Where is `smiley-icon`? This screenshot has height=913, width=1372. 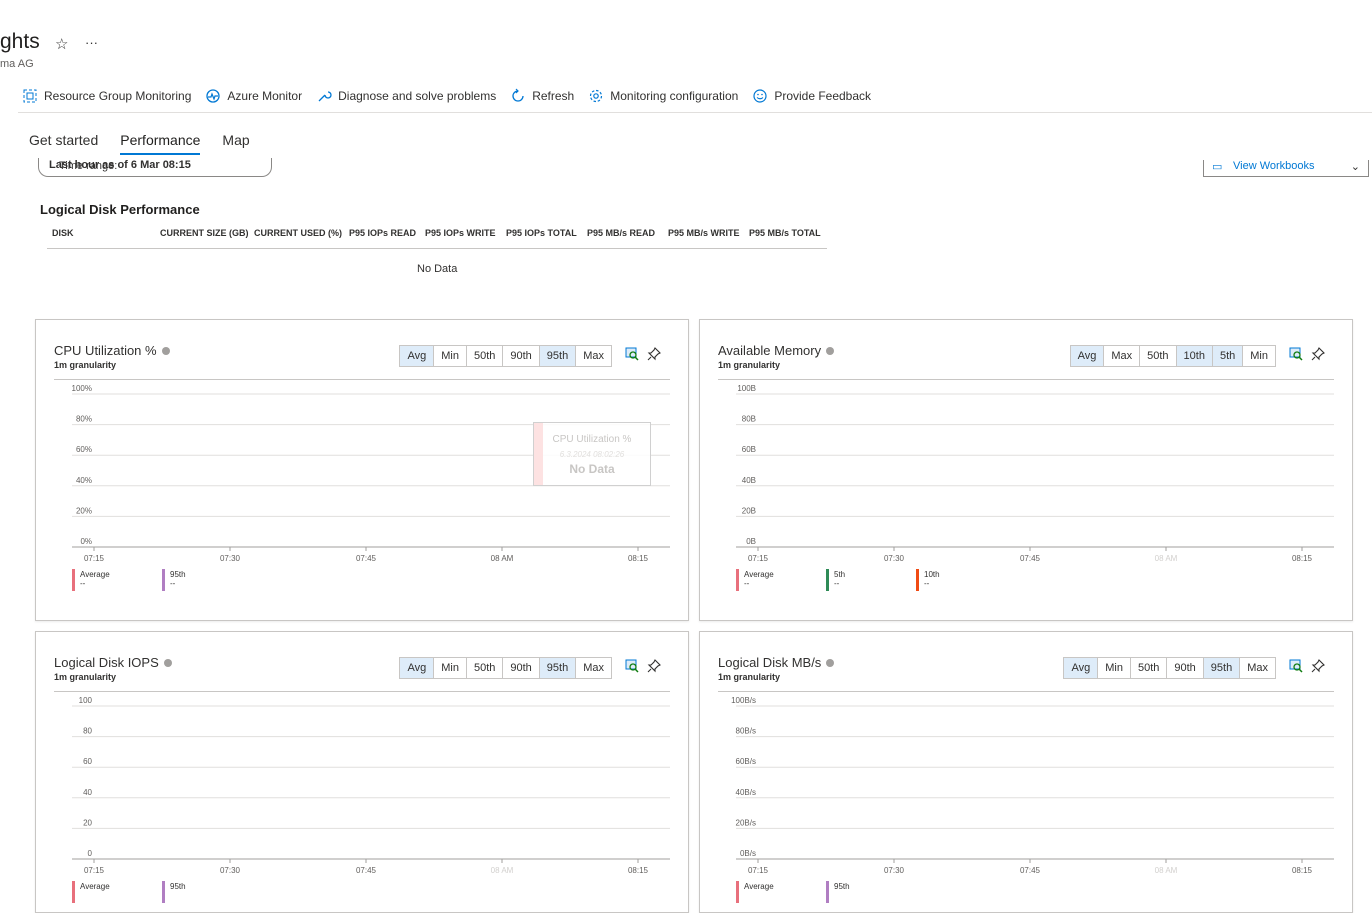
smiley-icon is located at coordinates (760, 96).